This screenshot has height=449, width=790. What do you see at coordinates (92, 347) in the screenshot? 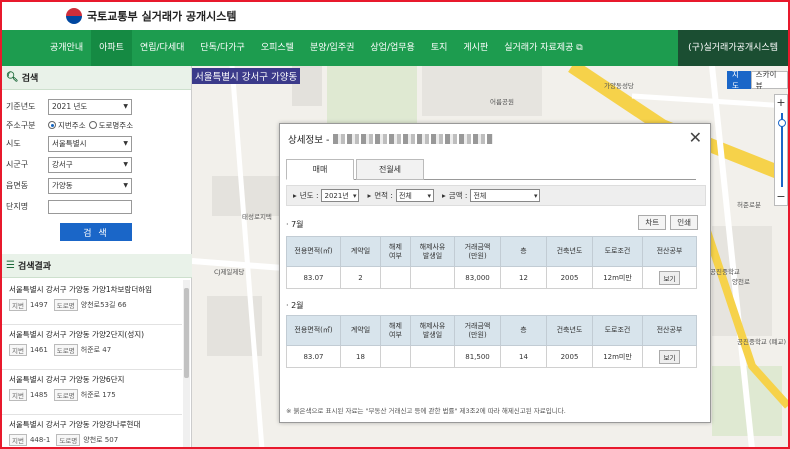
I see `list-item: 서울특별시 강서구 가양동 가양2단지(성지) 지번 1461 도로명 허준로 47` at bounding box center [92, 347].